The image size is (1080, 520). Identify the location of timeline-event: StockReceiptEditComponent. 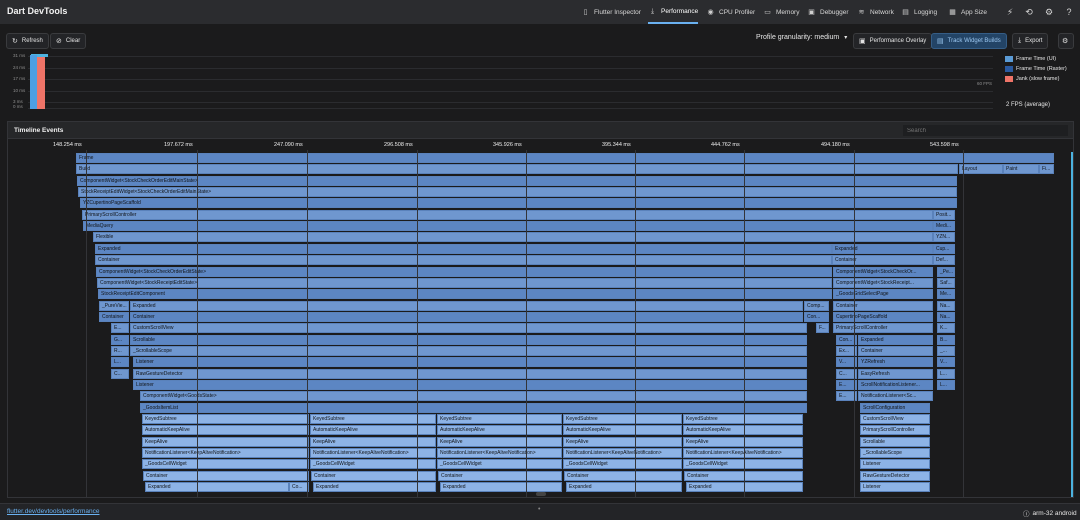
(465, 294).